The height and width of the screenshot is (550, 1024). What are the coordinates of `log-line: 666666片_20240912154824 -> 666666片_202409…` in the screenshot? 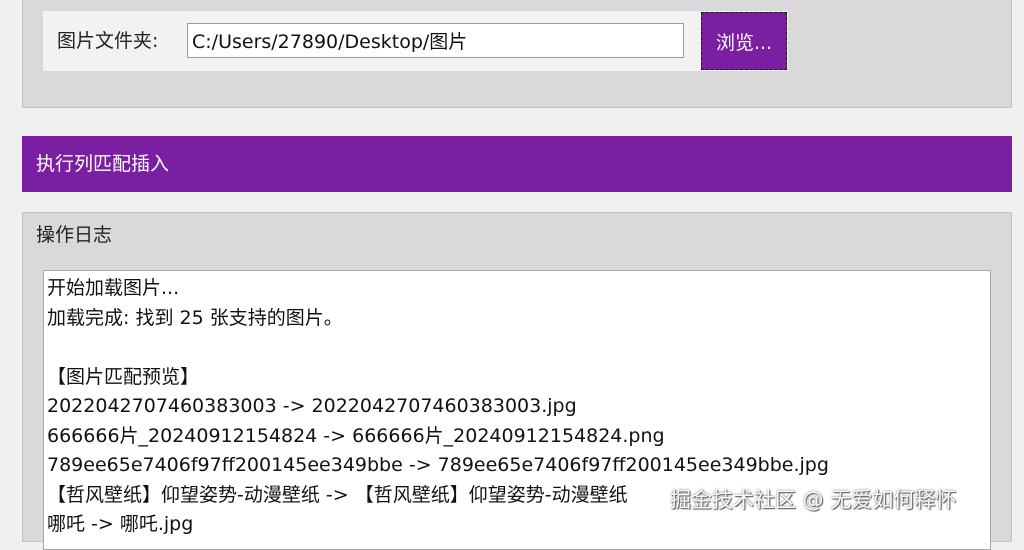 It's located at (356, 435).